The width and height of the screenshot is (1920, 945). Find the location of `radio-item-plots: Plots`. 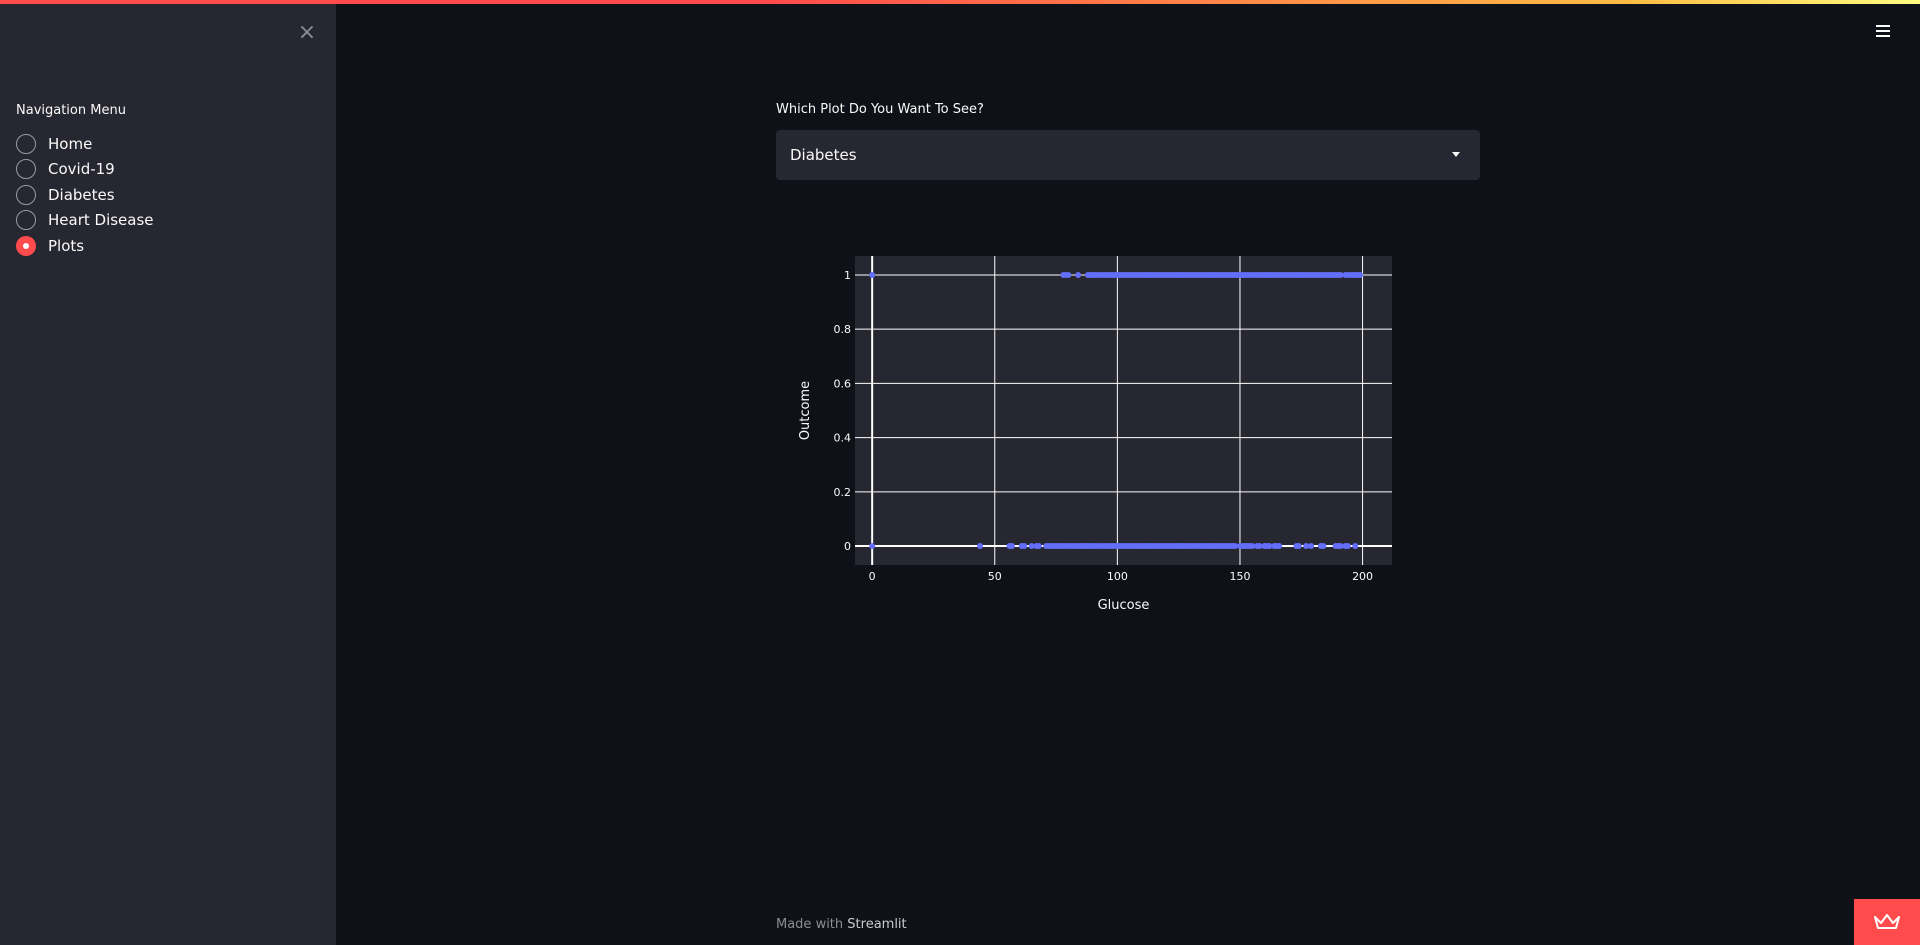

radio-item-plots: Plots is located at coordinates (85, 246).